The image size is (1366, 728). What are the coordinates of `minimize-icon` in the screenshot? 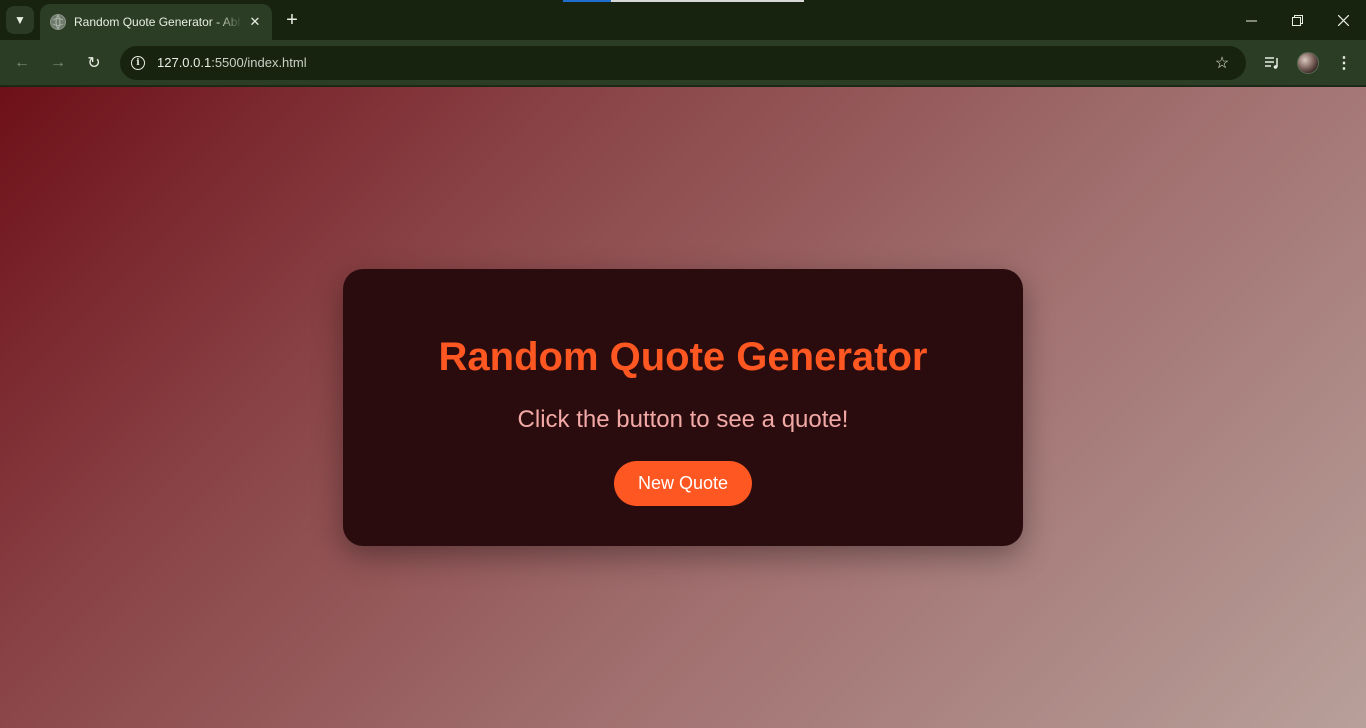 It's located at (1251, 20).